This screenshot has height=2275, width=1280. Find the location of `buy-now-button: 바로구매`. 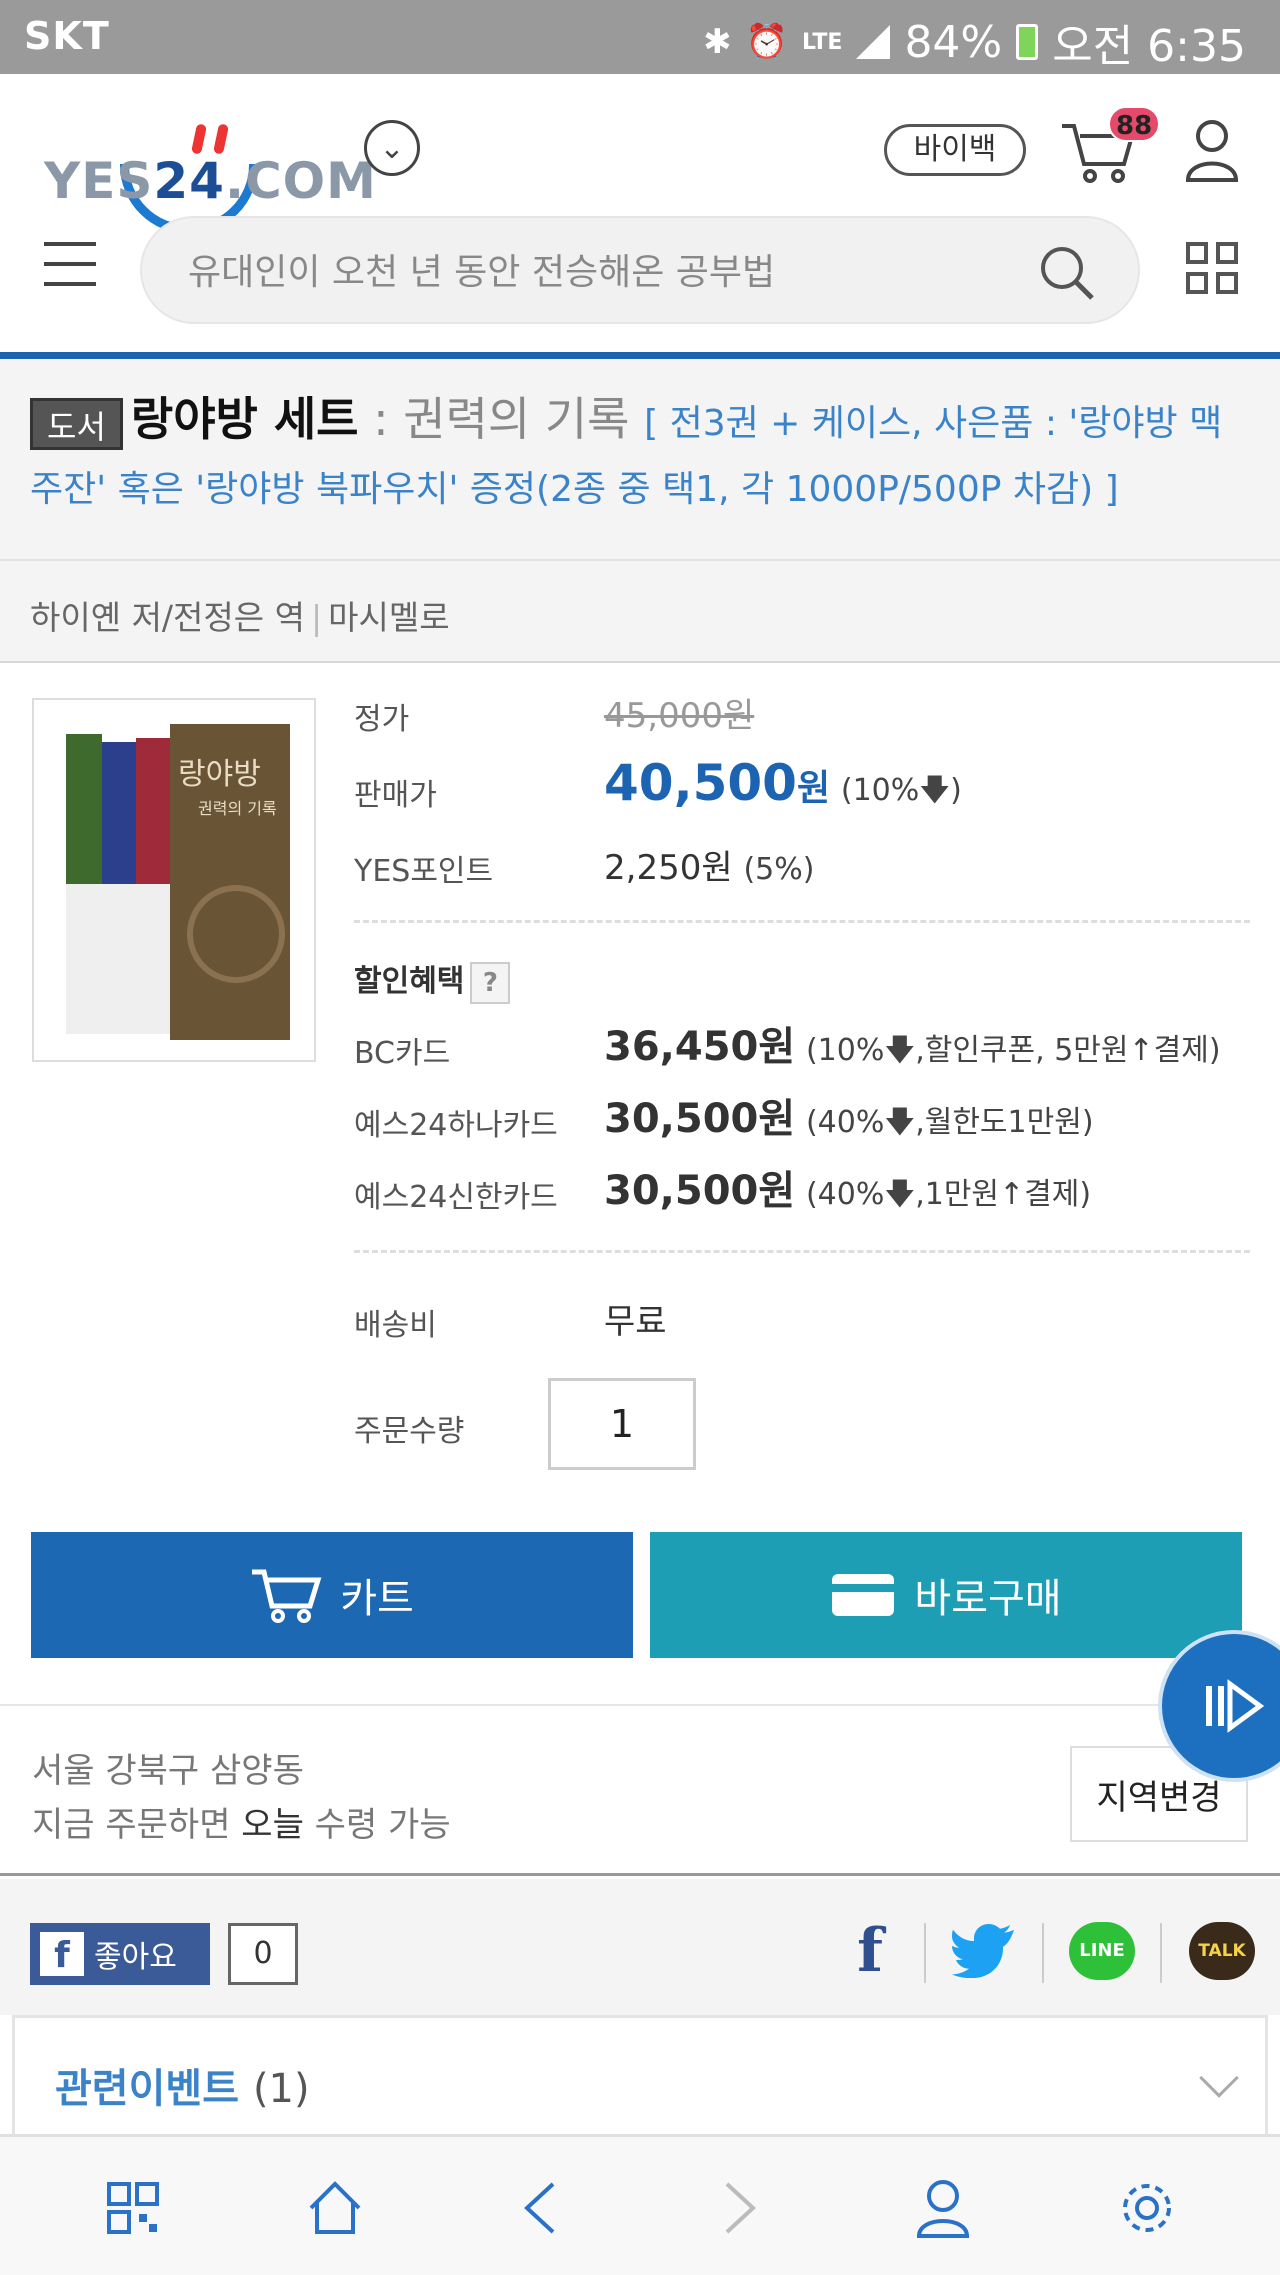

buy-now-button: 바로구매 is located at coordinates (946, 1595).